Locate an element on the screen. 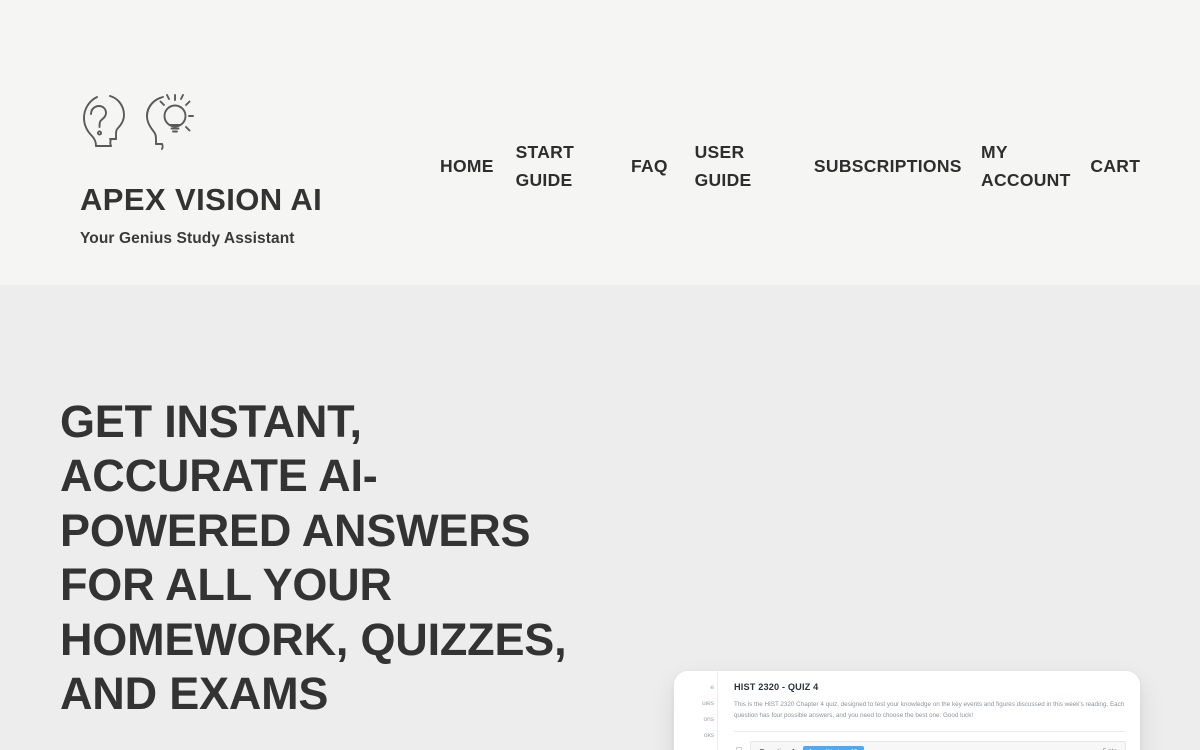 The image size is (1200, 750). question-checkbox is located at coordinates (739, 748).